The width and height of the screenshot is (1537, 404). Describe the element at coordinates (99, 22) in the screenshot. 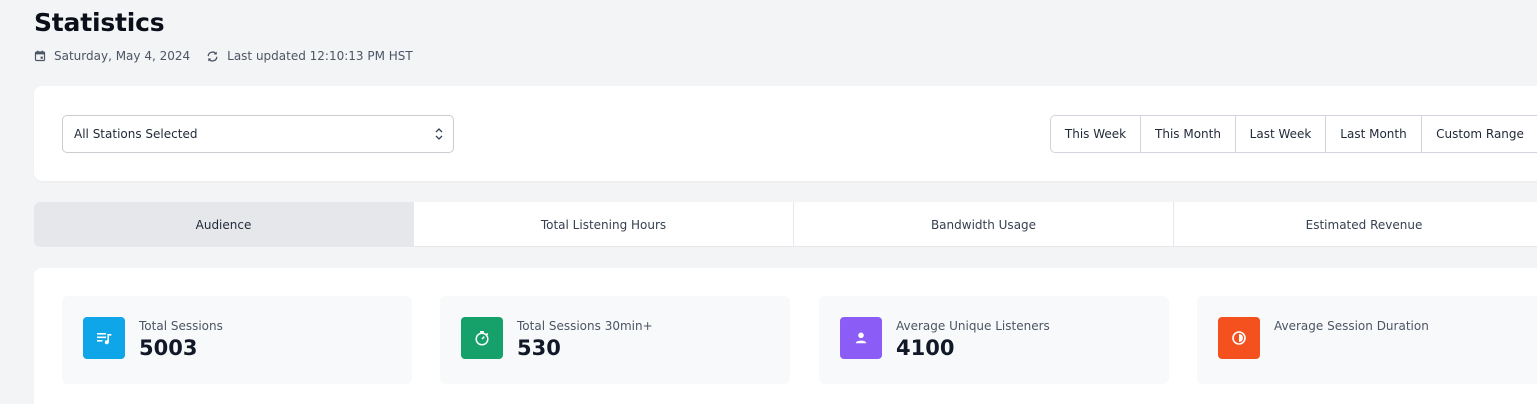

I see `page-title: Statistics` at that location.